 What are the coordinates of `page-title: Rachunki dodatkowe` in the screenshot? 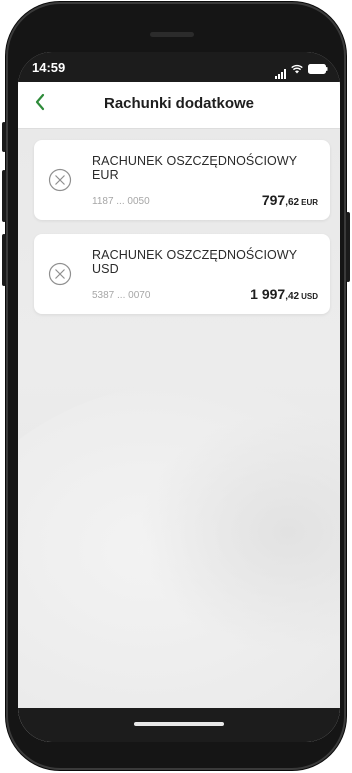 It's located at (179, 103).